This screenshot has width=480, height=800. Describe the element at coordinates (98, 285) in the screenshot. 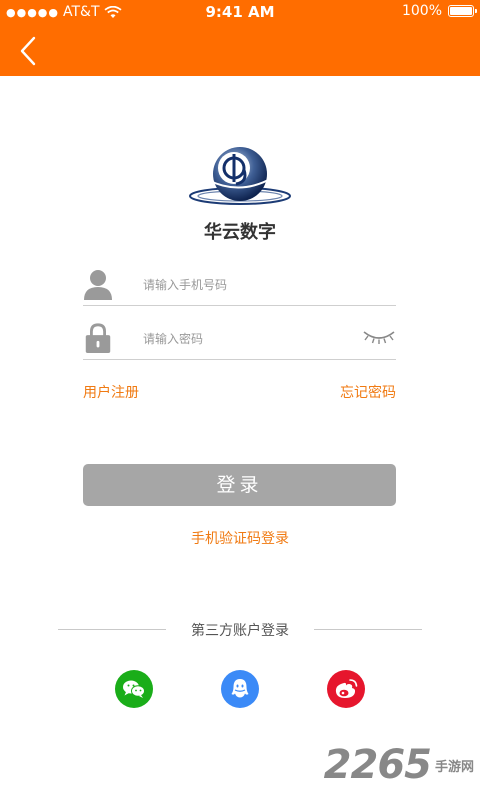

I see `user-icon` at that location.